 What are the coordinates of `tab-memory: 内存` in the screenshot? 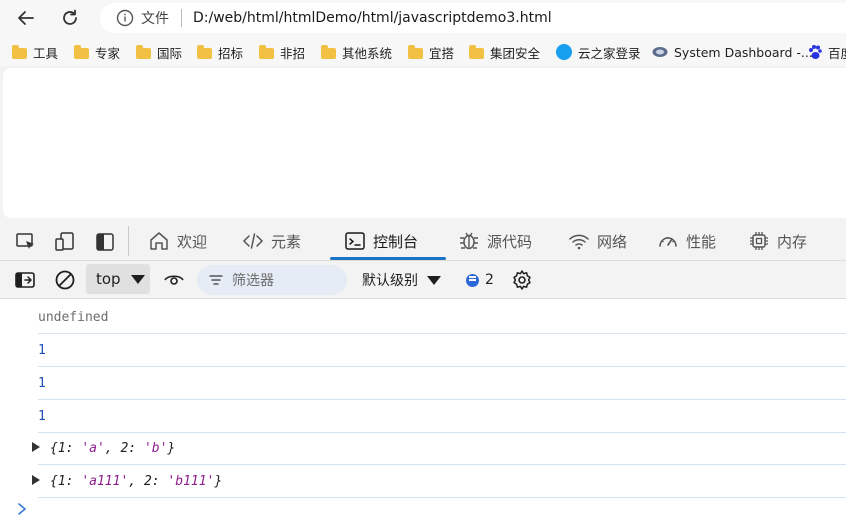 It's located at (777, 241).